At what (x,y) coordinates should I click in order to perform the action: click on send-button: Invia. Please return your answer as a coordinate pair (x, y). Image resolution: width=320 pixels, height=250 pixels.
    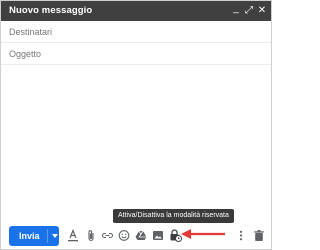
    Looking at the image, I should click on (34, 236).